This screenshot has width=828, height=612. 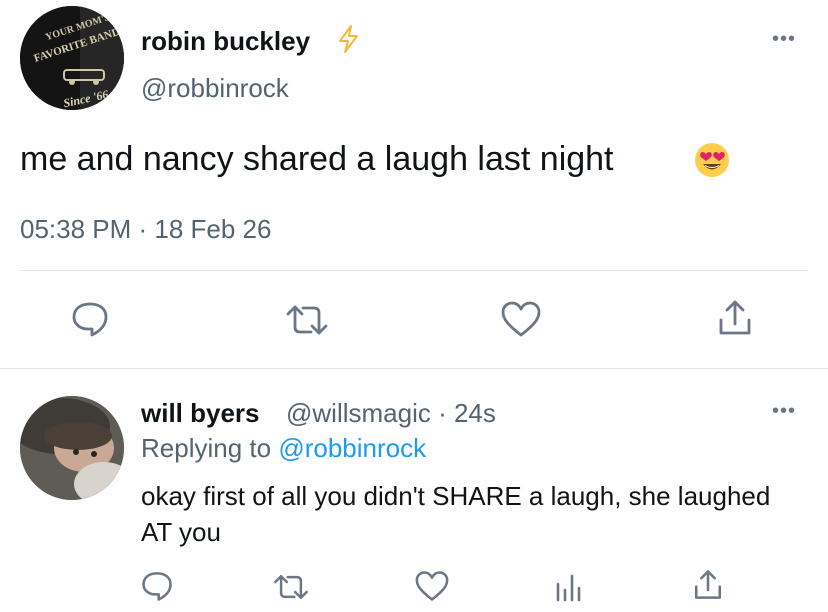 What do you see at coordinates (784, 39) in the screenshot?
I see `more-options-button: •••` at bounding box center [784, 39].